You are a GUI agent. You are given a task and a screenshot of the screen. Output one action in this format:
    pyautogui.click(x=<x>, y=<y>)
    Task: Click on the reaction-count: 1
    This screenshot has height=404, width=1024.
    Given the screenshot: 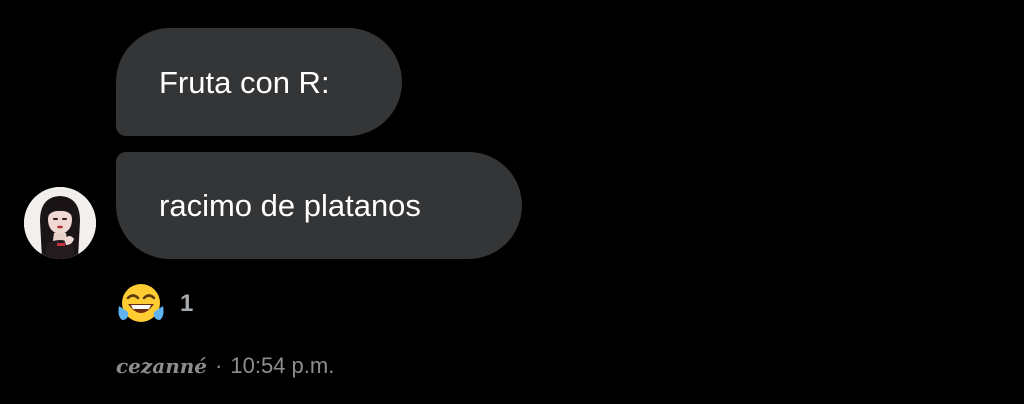 What is the action you would take?
    pyautogui.click(x=187, y=303)
    